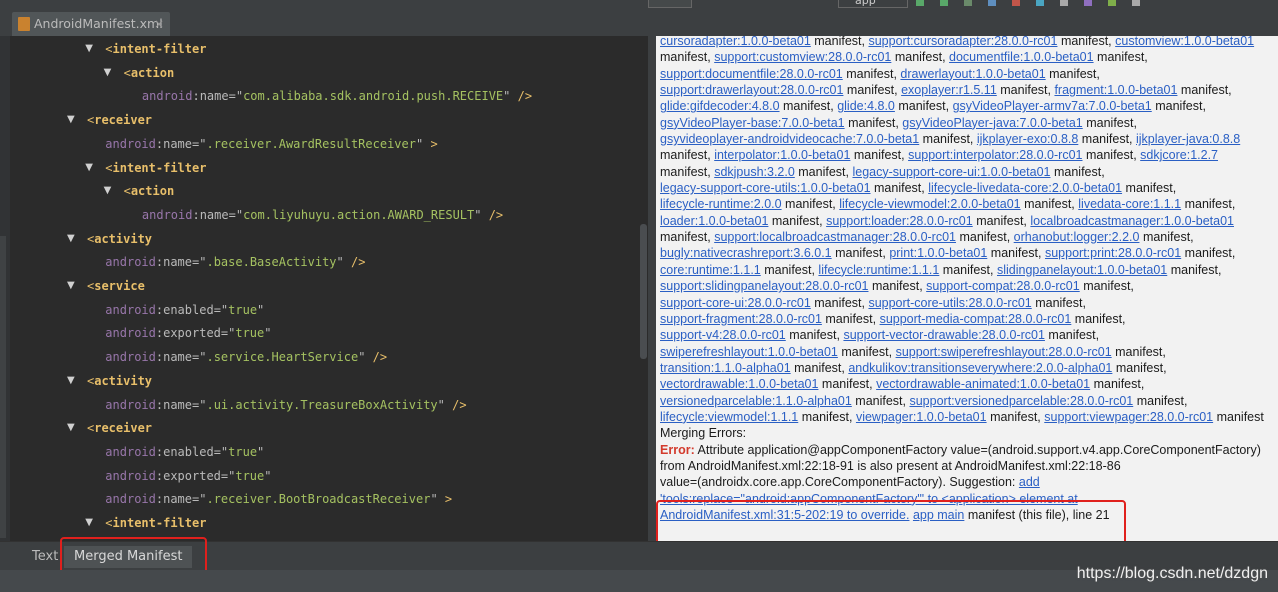 Image resolution: width=1278 pixels, height=592 pixels. I want to click on library-manifest-link: support:slidingpanelayout:28.0.0-rc01, so click(764, 286).